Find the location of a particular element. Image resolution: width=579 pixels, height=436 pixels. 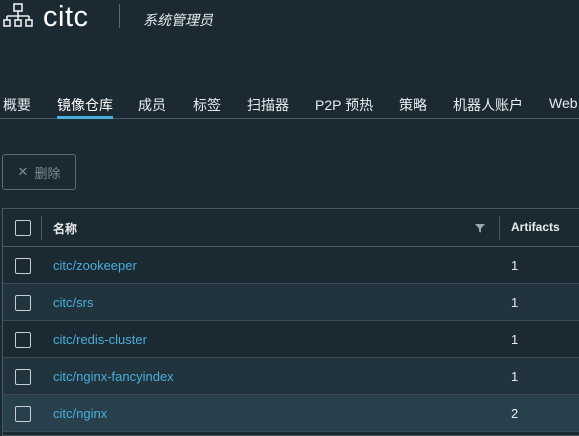

select-all-checkbox is located at coordinates (23, 228).